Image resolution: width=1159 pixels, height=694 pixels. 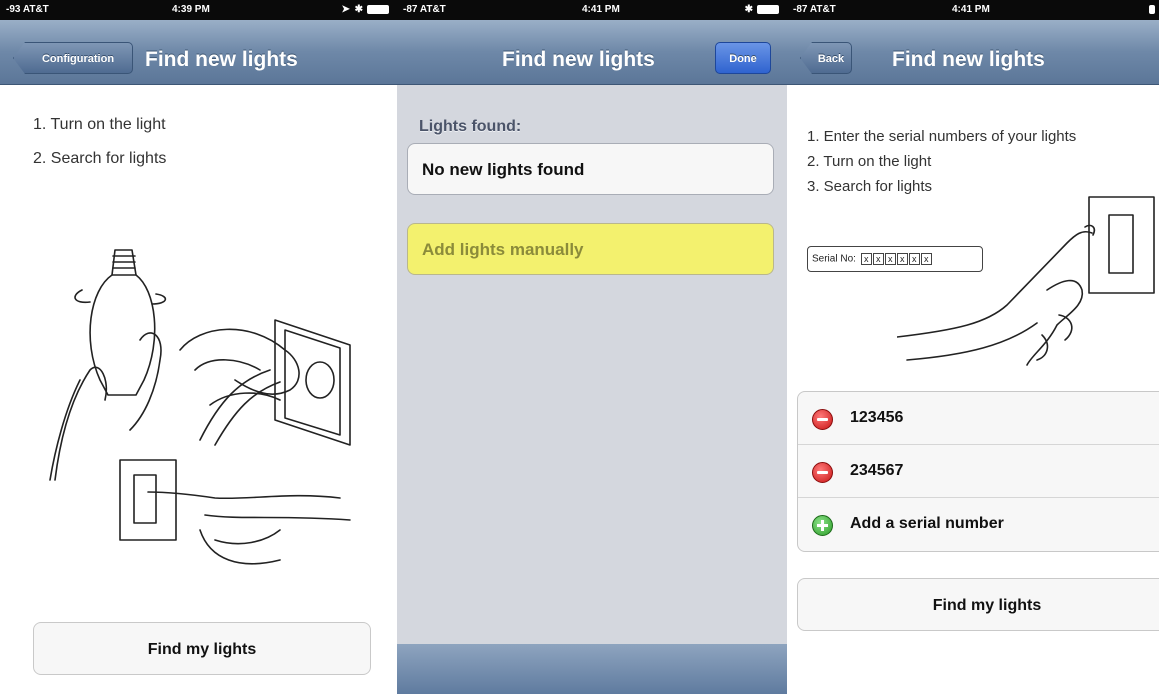 What do you see at coordinates (743, 58) in the screenshot?
I see `done-button: Done` at bounding box center [743, 58].